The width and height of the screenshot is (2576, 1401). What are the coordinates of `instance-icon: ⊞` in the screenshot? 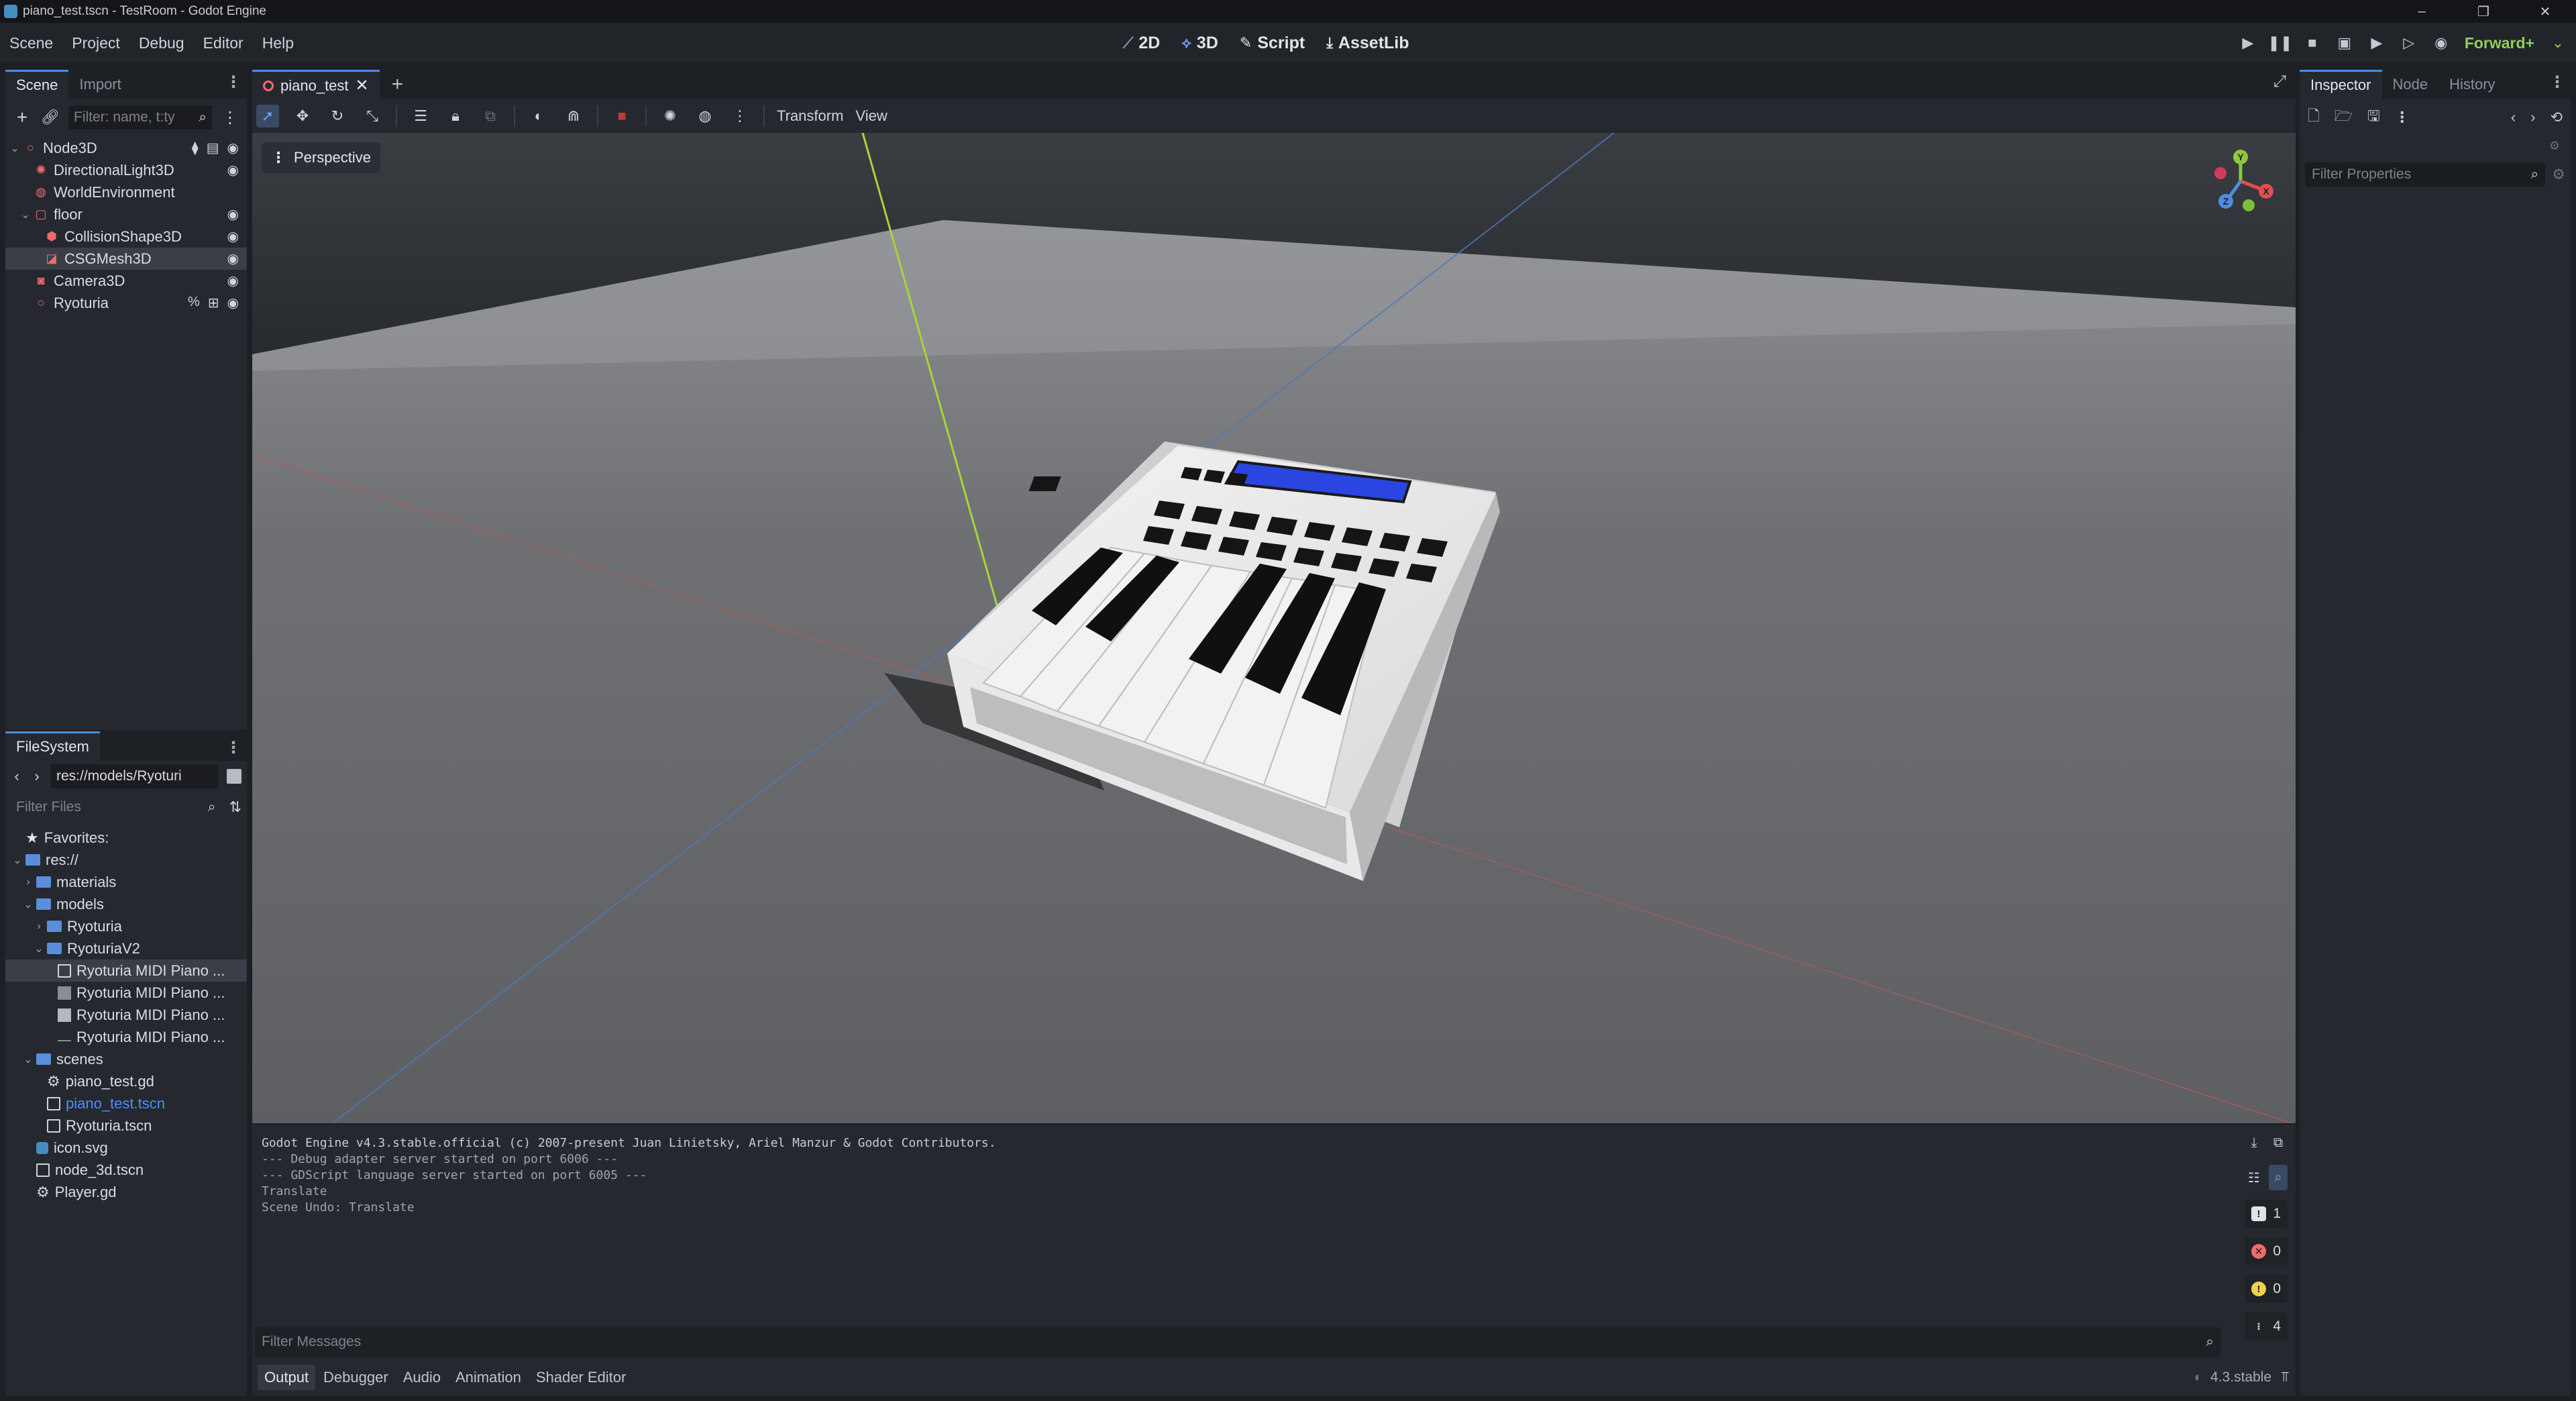 It's located at (213, 303).